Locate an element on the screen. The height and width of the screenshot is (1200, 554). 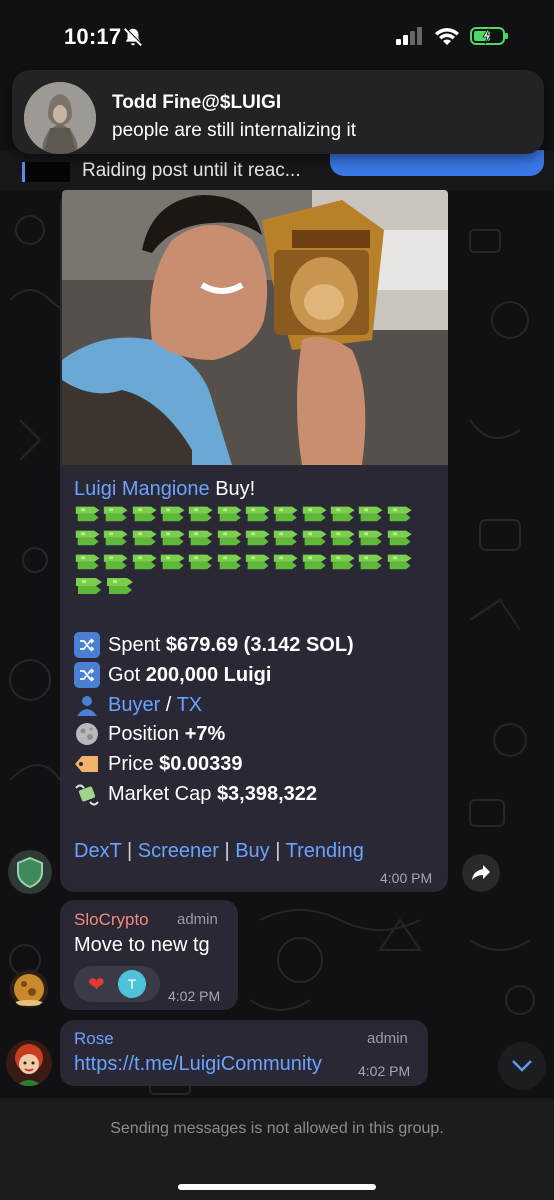
stat-spent: Spent $679.69 (3.142 SOL) is located at coordinates (214, 645).